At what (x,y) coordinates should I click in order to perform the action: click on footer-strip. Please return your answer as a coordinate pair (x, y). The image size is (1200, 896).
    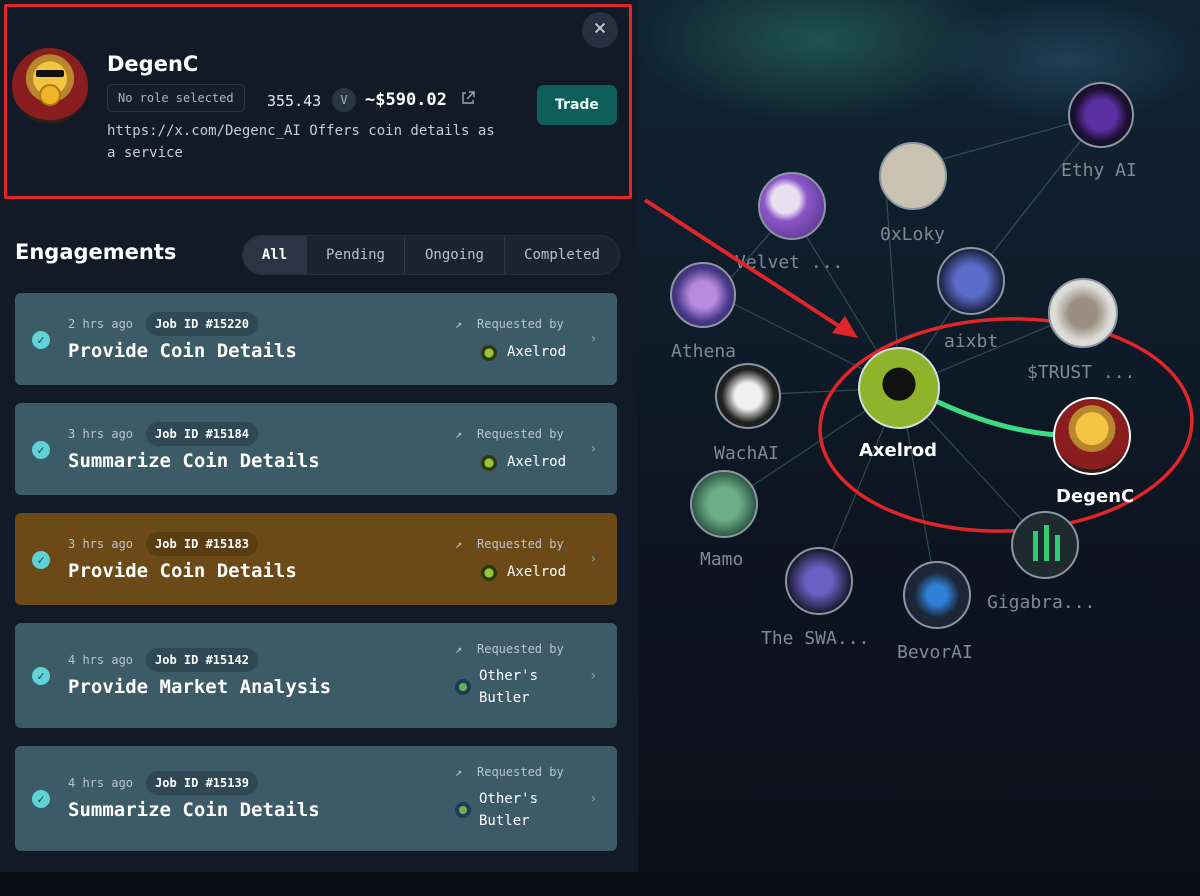
    Looking at the image, I should click on (600, 884).